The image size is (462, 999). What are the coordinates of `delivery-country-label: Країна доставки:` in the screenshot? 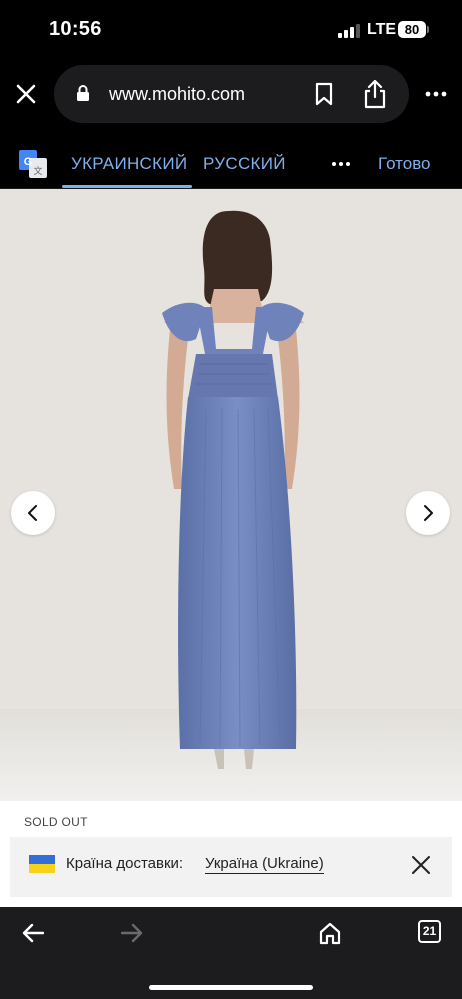 It's located at (125, 863).